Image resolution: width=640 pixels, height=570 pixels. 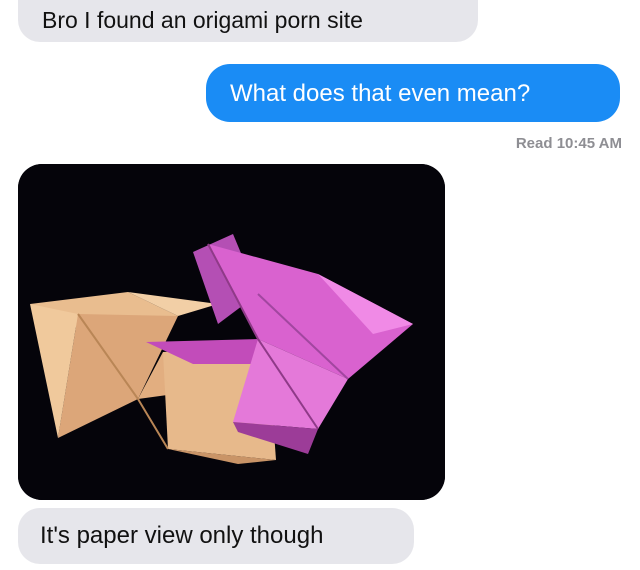 I want to click on message-text: Bro I found an origami porn site, so click(x=202, y=20).